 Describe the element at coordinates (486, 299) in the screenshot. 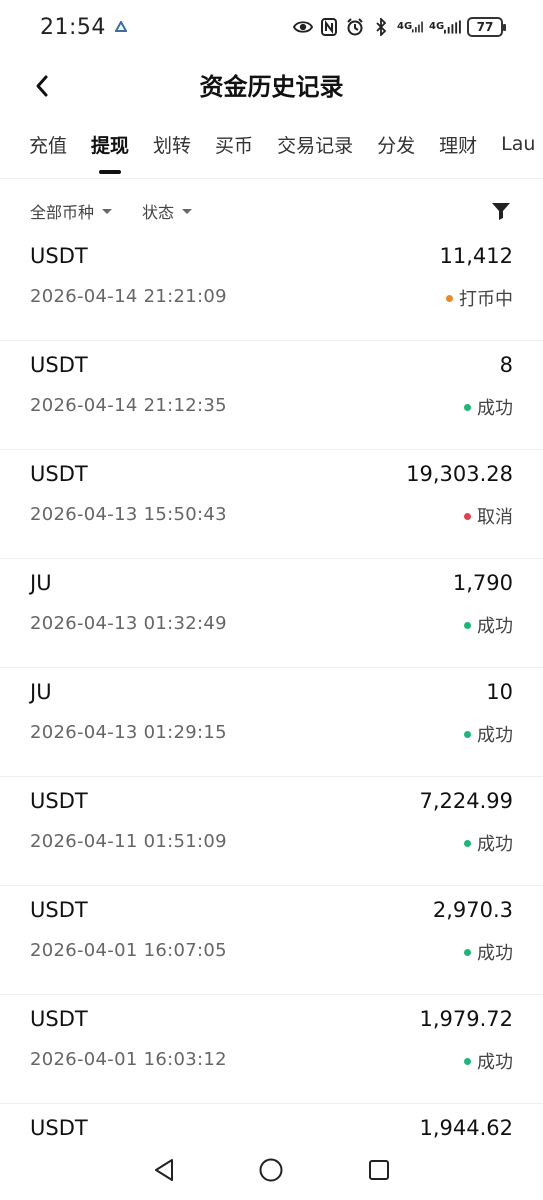

I see `record-status: 打币中` at that location.